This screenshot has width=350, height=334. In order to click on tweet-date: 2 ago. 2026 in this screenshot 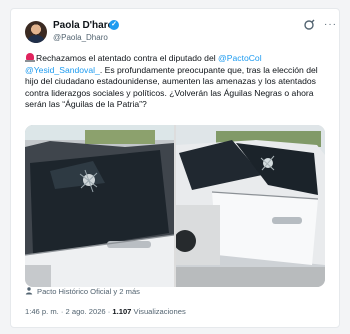, I will do `click(86, 311)`.